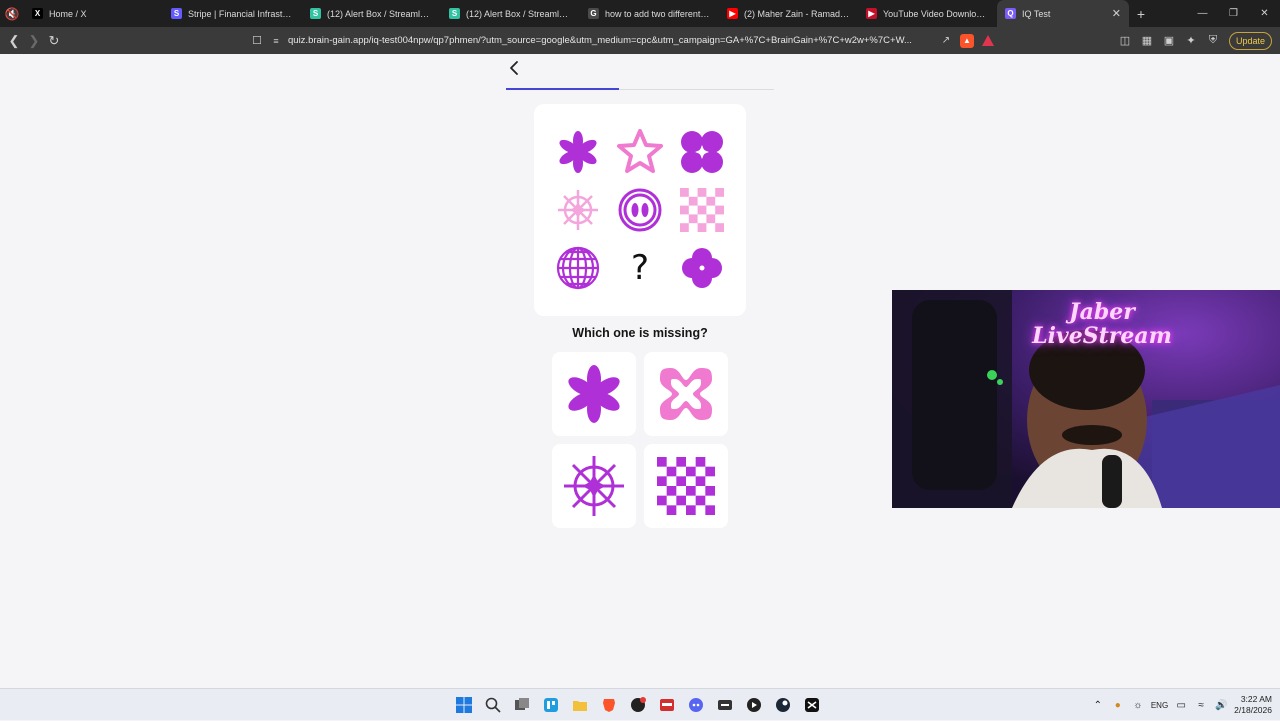 The width and height of the screenshot is (1280, 721). I want to click on widgets-icon, so click(551, 705).